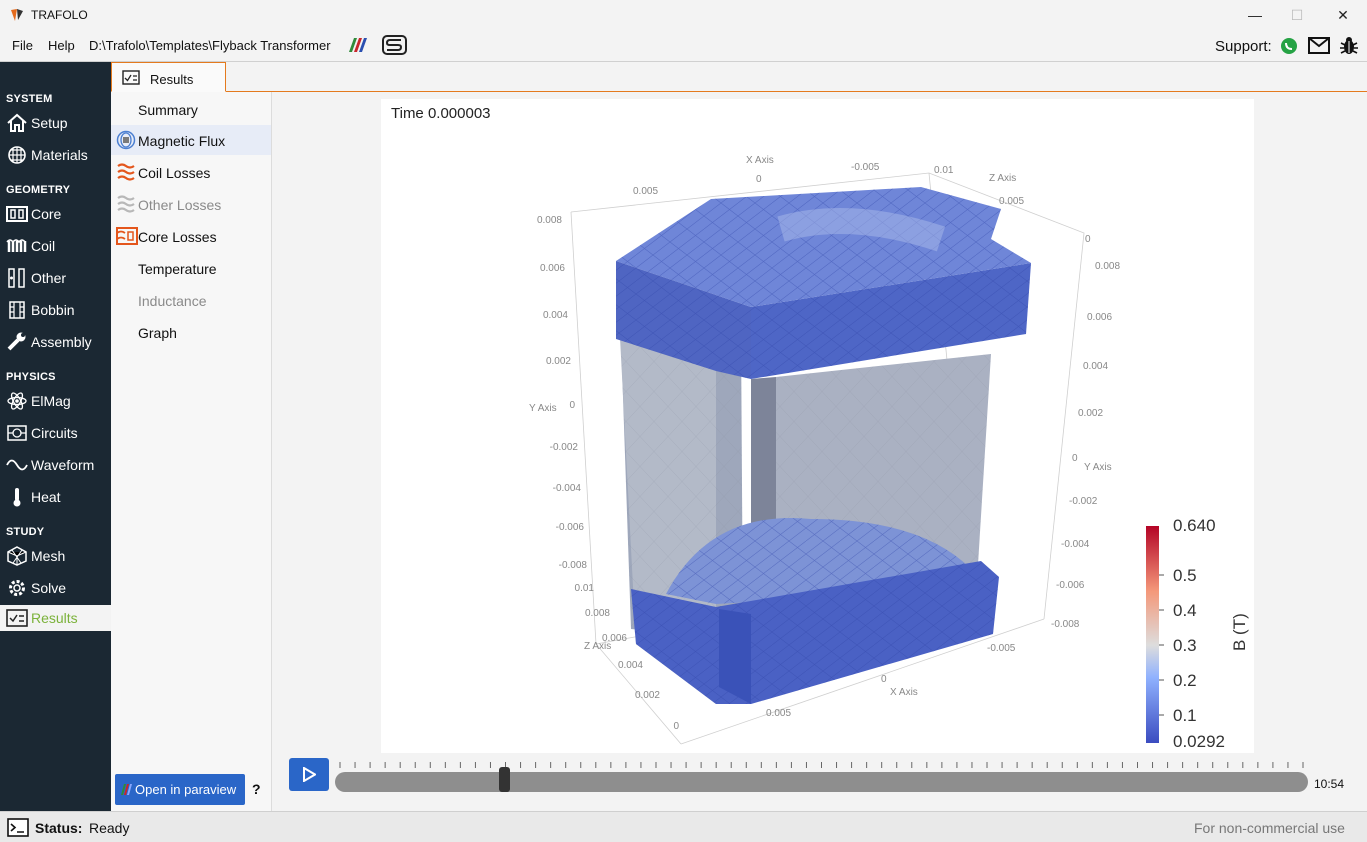  I want to click on subnav-item-other-losses: Other Losses, so click(191, 204).